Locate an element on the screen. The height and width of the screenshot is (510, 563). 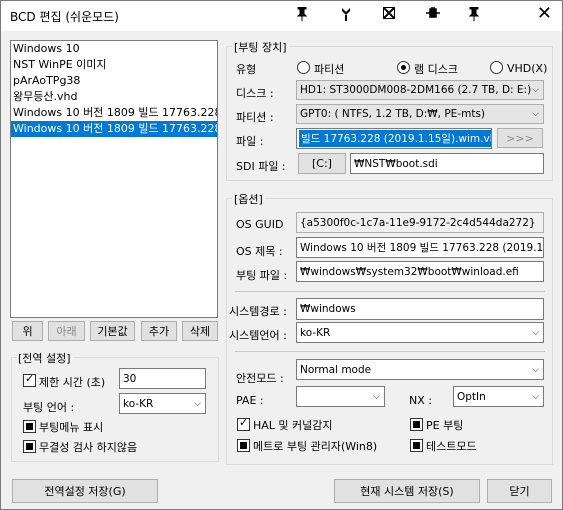
pae-label: PAE : is located at coordinates (250, 400).